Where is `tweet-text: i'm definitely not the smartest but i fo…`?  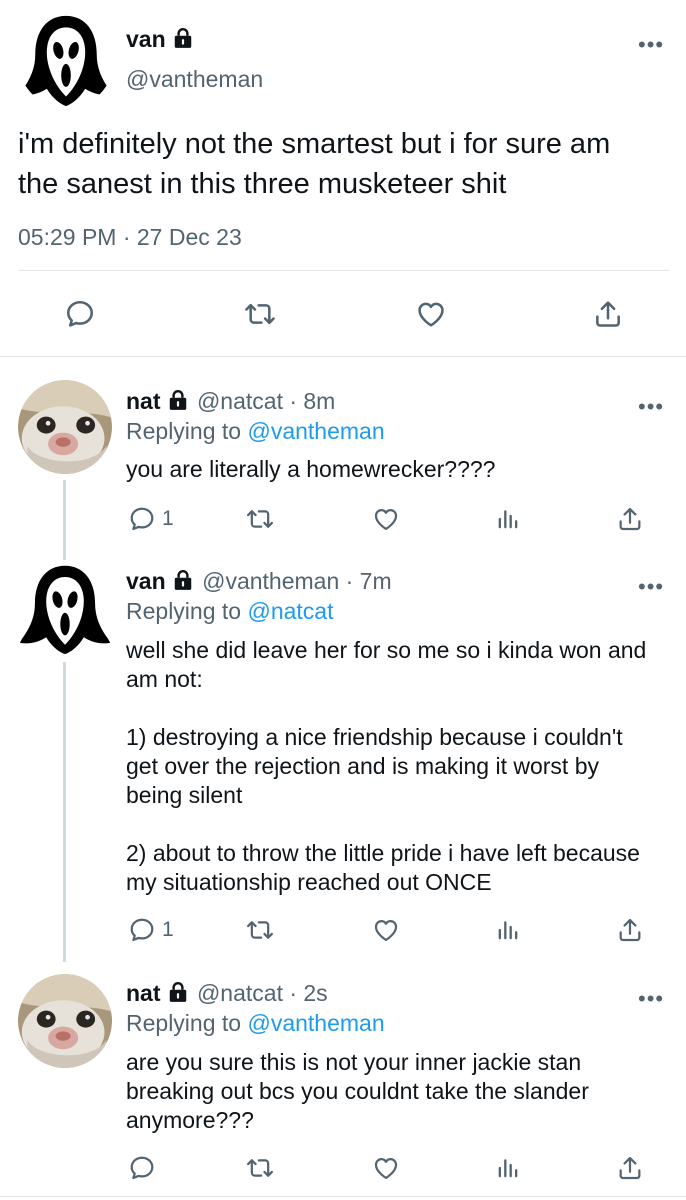
tweet-text: i'm definitely not the smartest but i fo… is located at coordinates (318, 164).